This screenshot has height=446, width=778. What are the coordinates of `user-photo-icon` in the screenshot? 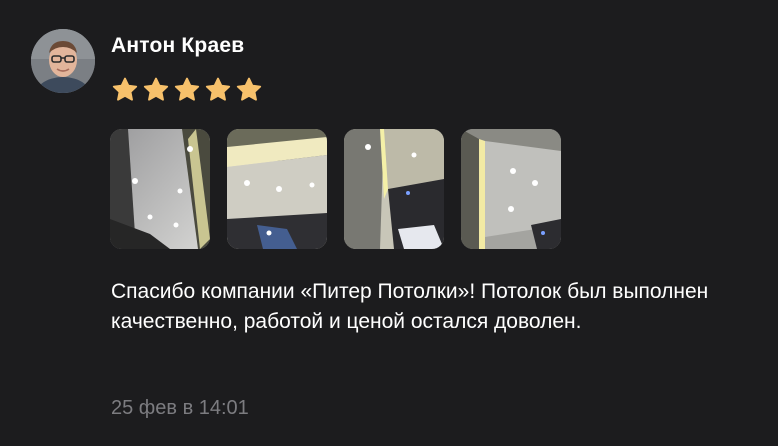 It's located at (63, 61).